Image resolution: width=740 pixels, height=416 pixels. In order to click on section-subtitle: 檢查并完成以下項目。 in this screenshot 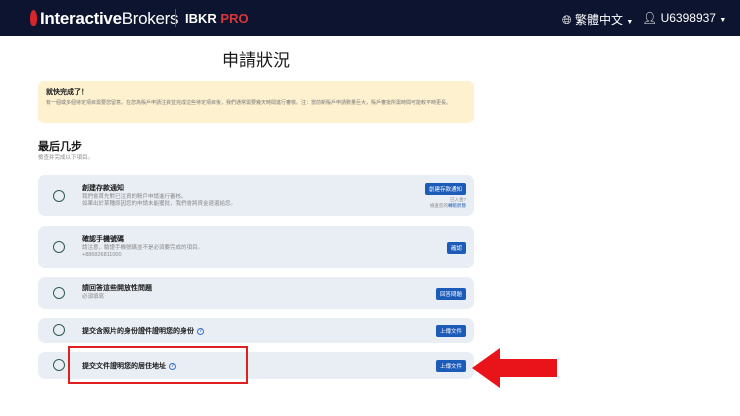, I will do `click(66, 158)`.